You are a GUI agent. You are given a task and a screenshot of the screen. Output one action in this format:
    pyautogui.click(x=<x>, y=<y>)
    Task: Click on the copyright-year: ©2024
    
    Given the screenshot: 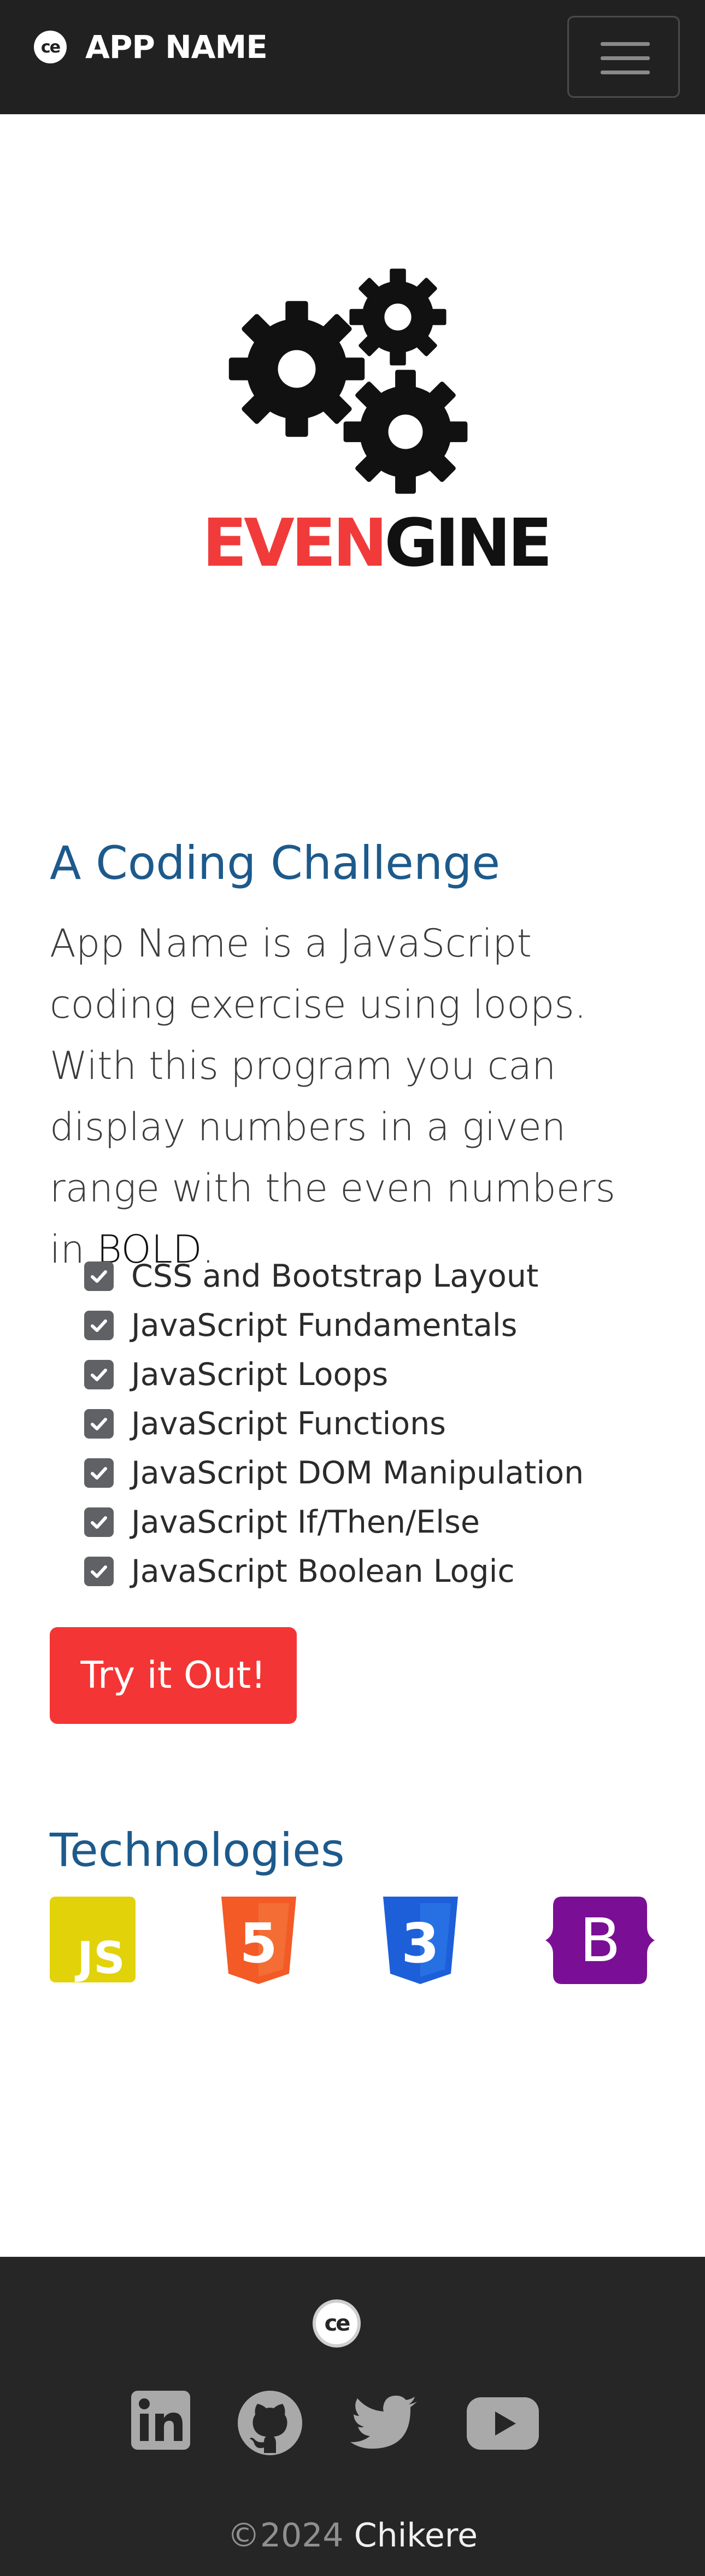 What is the action you would take?
    pyautogui.click(x=285, y=2535)
    